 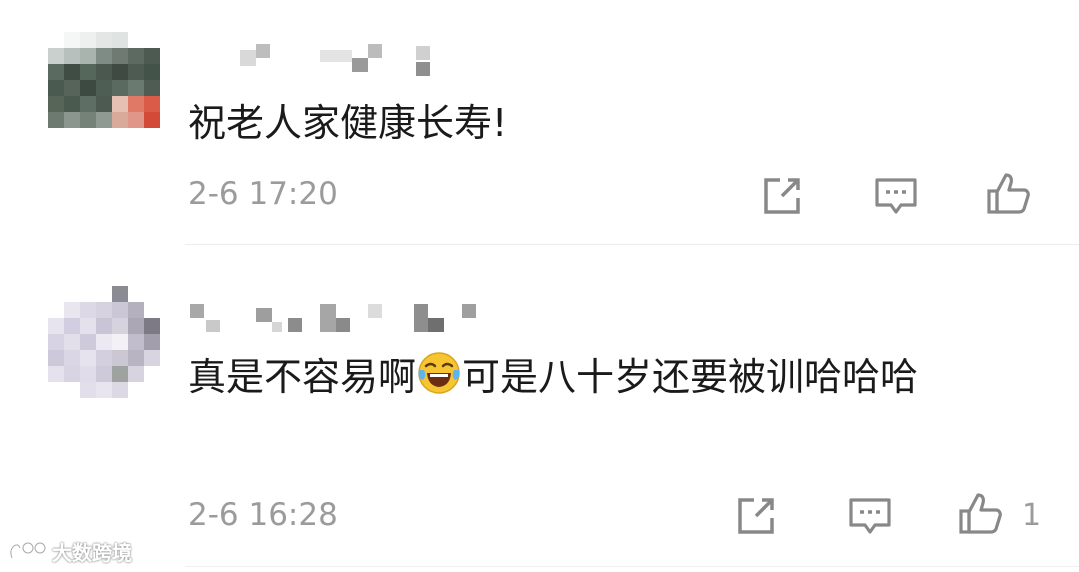 I want to click on comment-timestamp: 2-6 16:28, so click(x=263, y=515).